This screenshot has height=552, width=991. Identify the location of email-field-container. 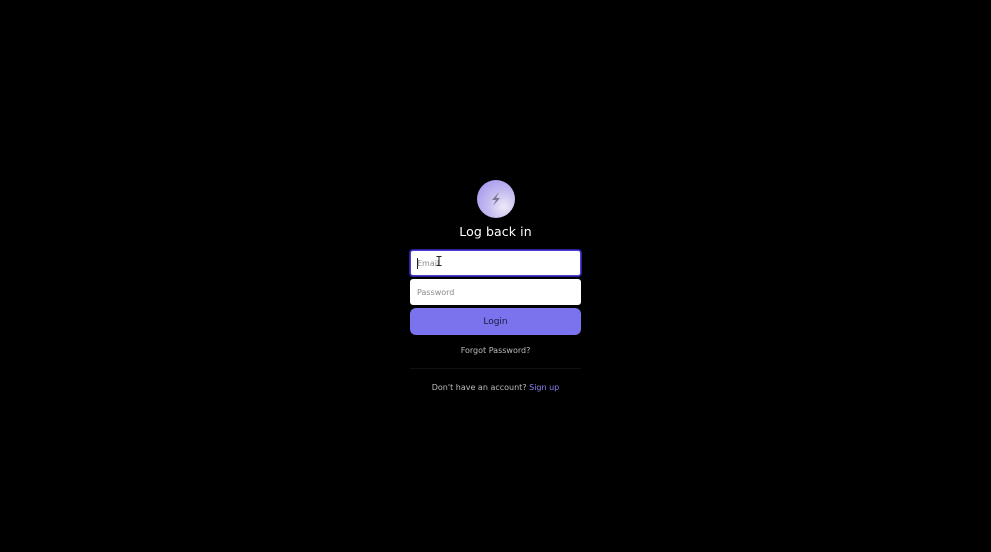
(495, 263).